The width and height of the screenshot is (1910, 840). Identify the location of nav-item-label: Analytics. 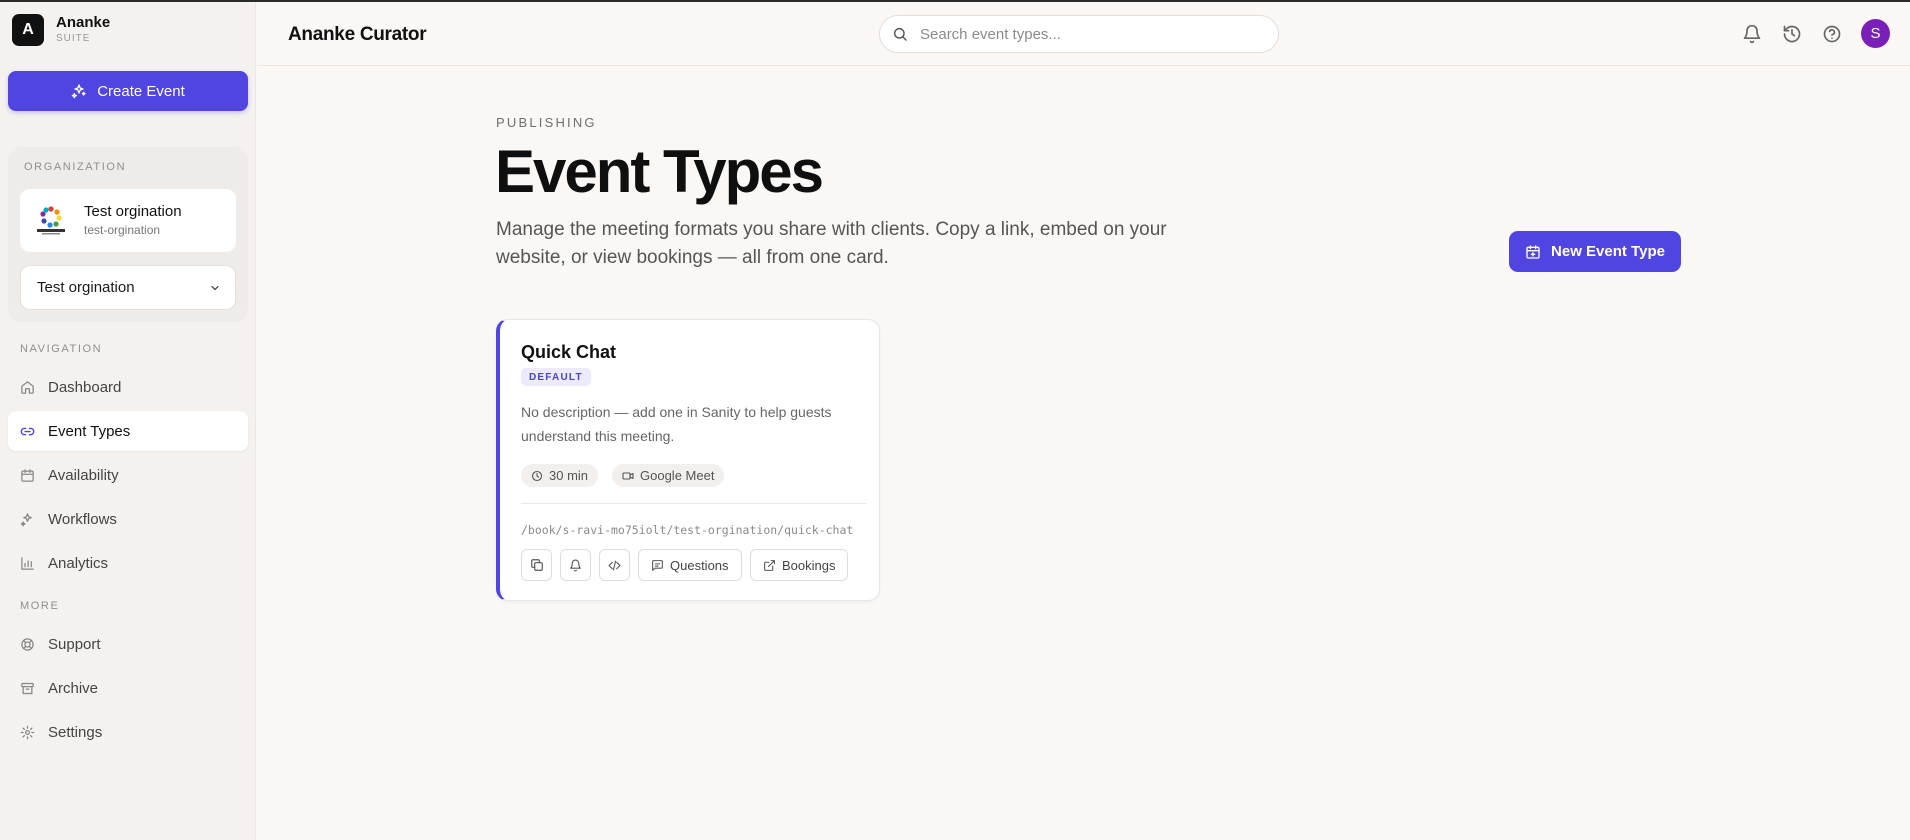
(78, 563).